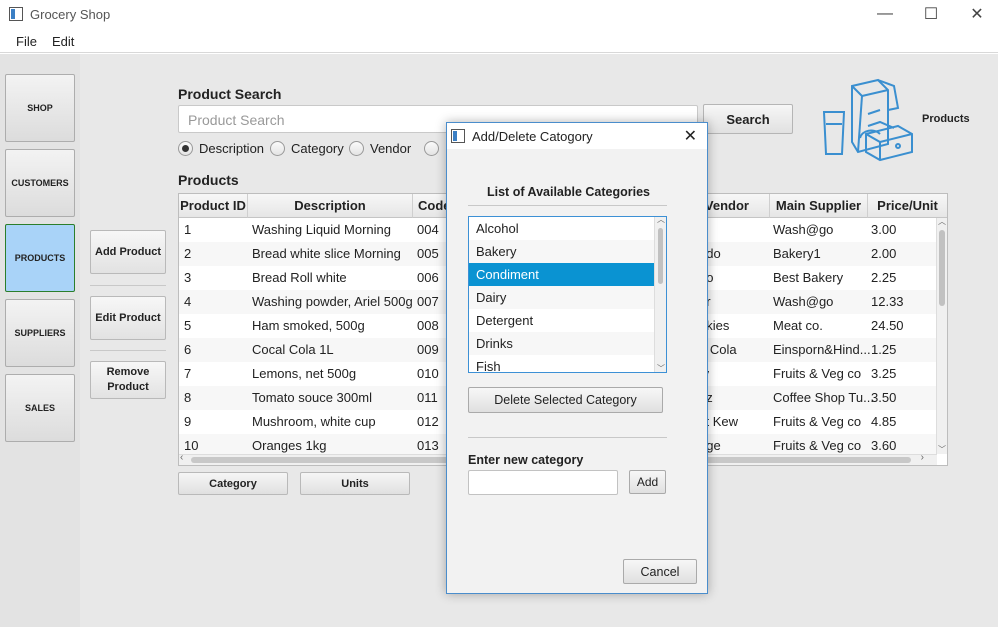 This screenshot has width=998, height=627. I want to click on units-button: Units, so click(355, 483).